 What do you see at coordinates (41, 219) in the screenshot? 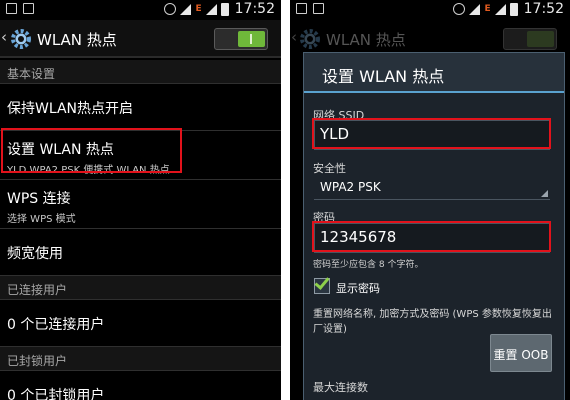
I see `wps-subtitle: 选择 WPS 模式` at bounding box center [41, 219].